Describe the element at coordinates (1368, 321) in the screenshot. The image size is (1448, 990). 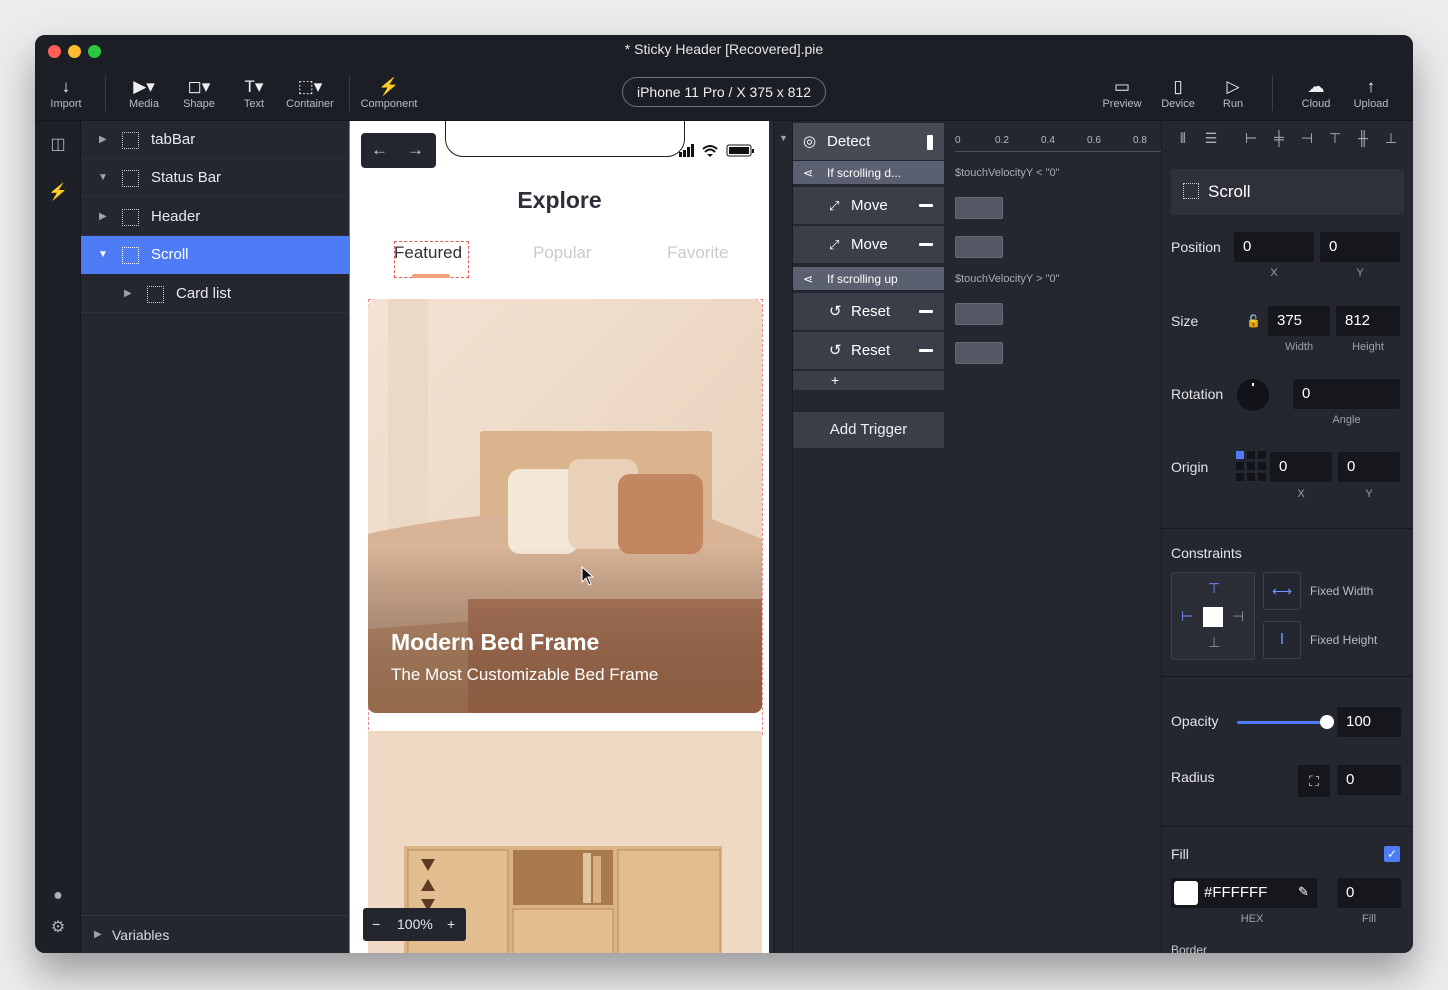
I see `height-input: 812` at that location.